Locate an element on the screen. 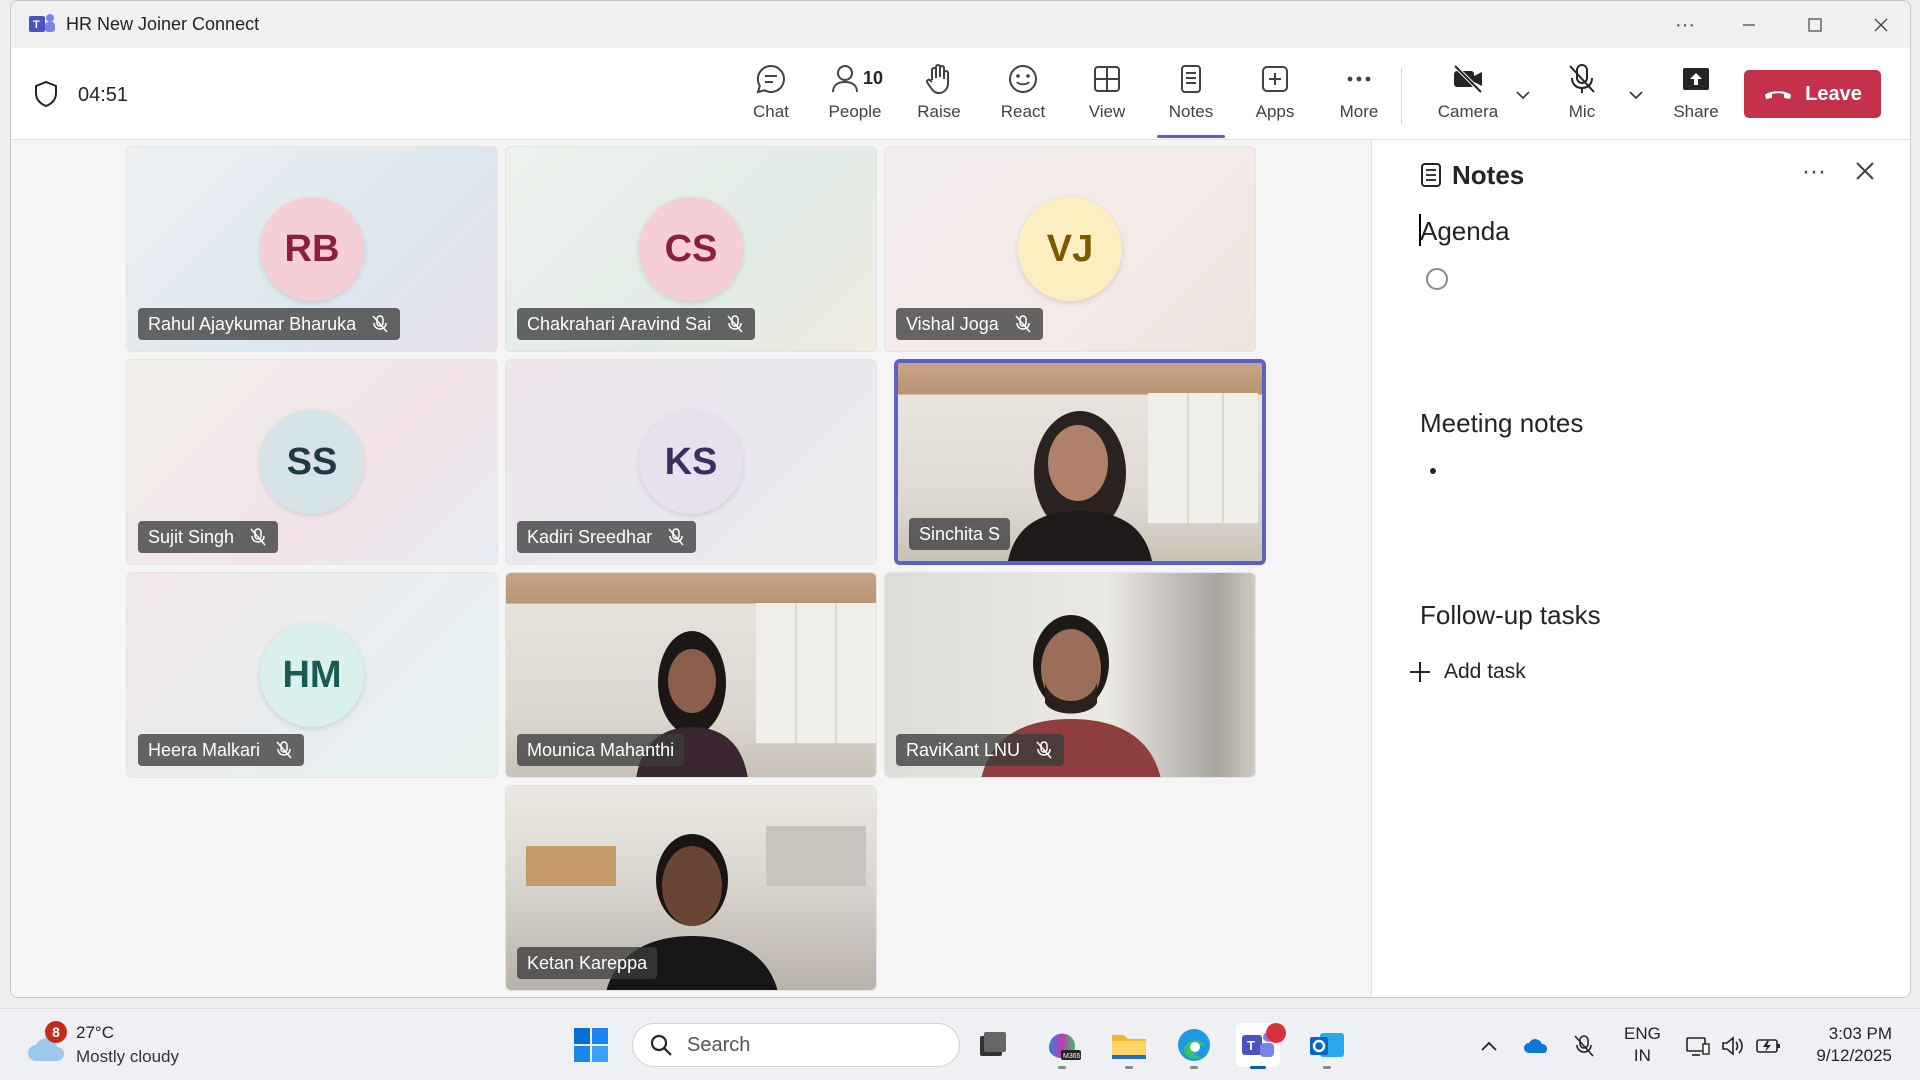 Image resolution: width=1920 pixels, height=1080 pixels. clock-time: 3:03 PM is located at coordinates (1860, 1033).